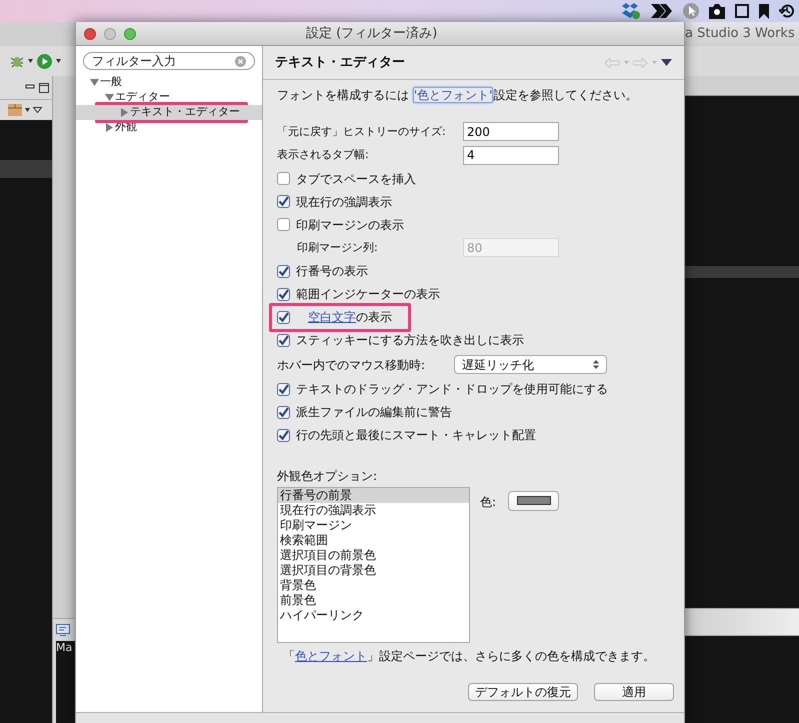 The height and width of the screenshot is (723, 799). I want to click on checkbox-label: 現在行の強調表示, so click(344, 202).